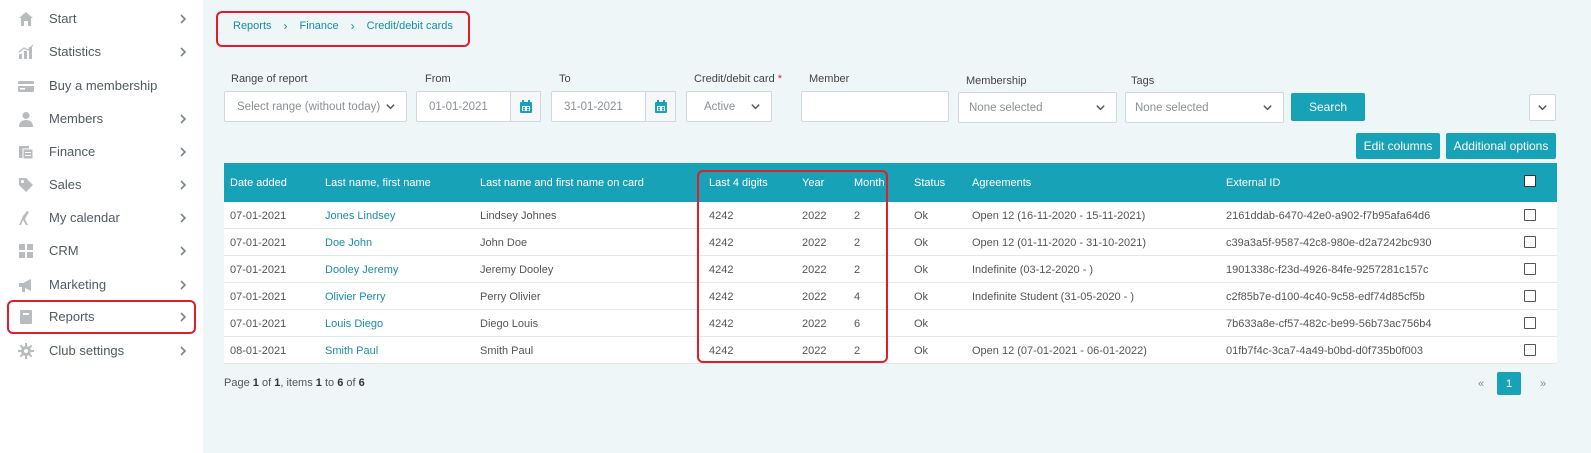  I want to click on gear-icon, so click(26, 350).